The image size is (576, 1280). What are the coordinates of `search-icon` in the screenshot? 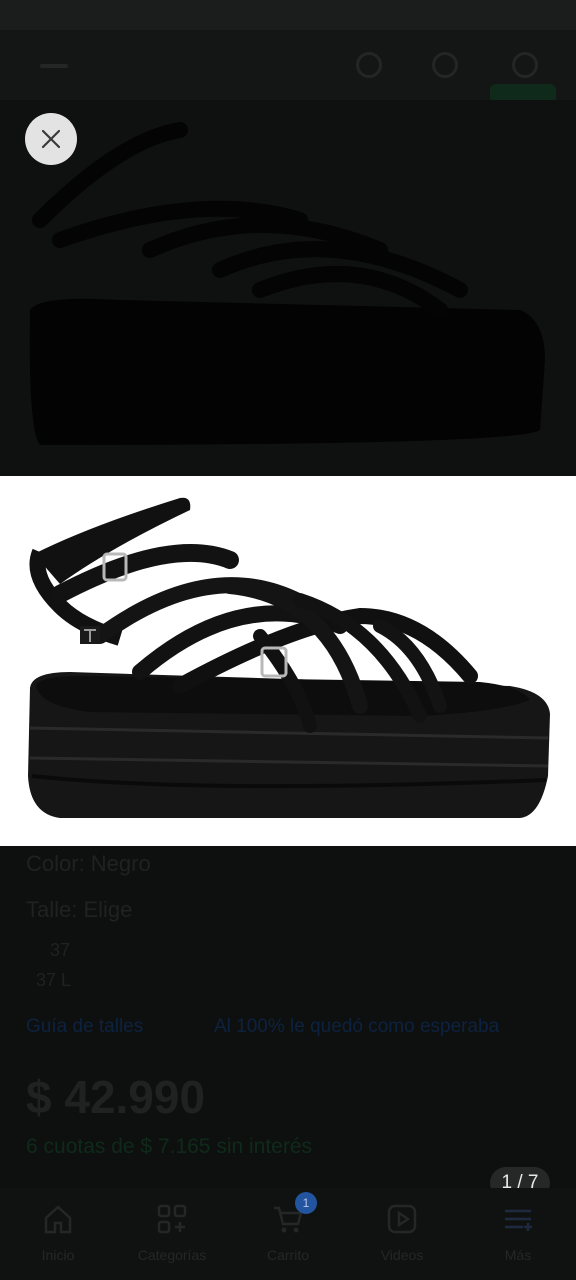 It's located at (369, 65).